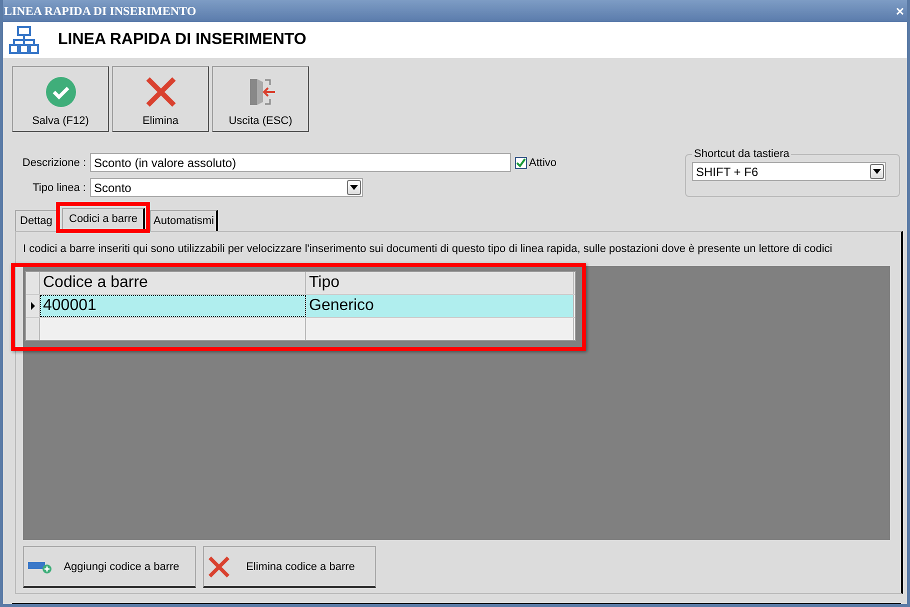  Describe the element at coordinates (789, 171) in the screenshot. I see `shortcut-dropdown: SHIFT + F6` at that location.